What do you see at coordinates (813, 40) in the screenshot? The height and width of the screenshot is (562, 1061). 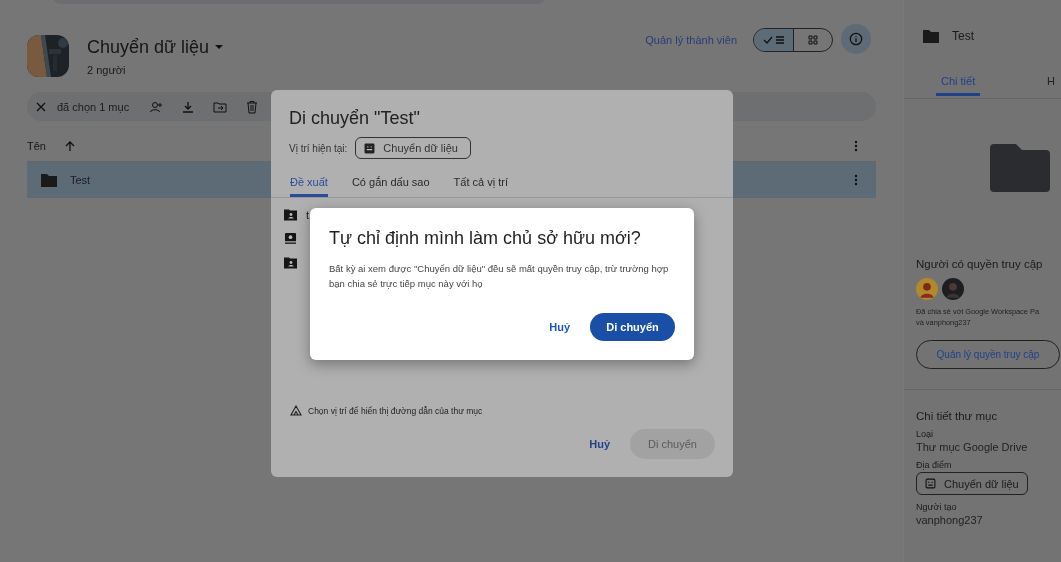 I see `grid-icon` at bounding box center [813, 40].